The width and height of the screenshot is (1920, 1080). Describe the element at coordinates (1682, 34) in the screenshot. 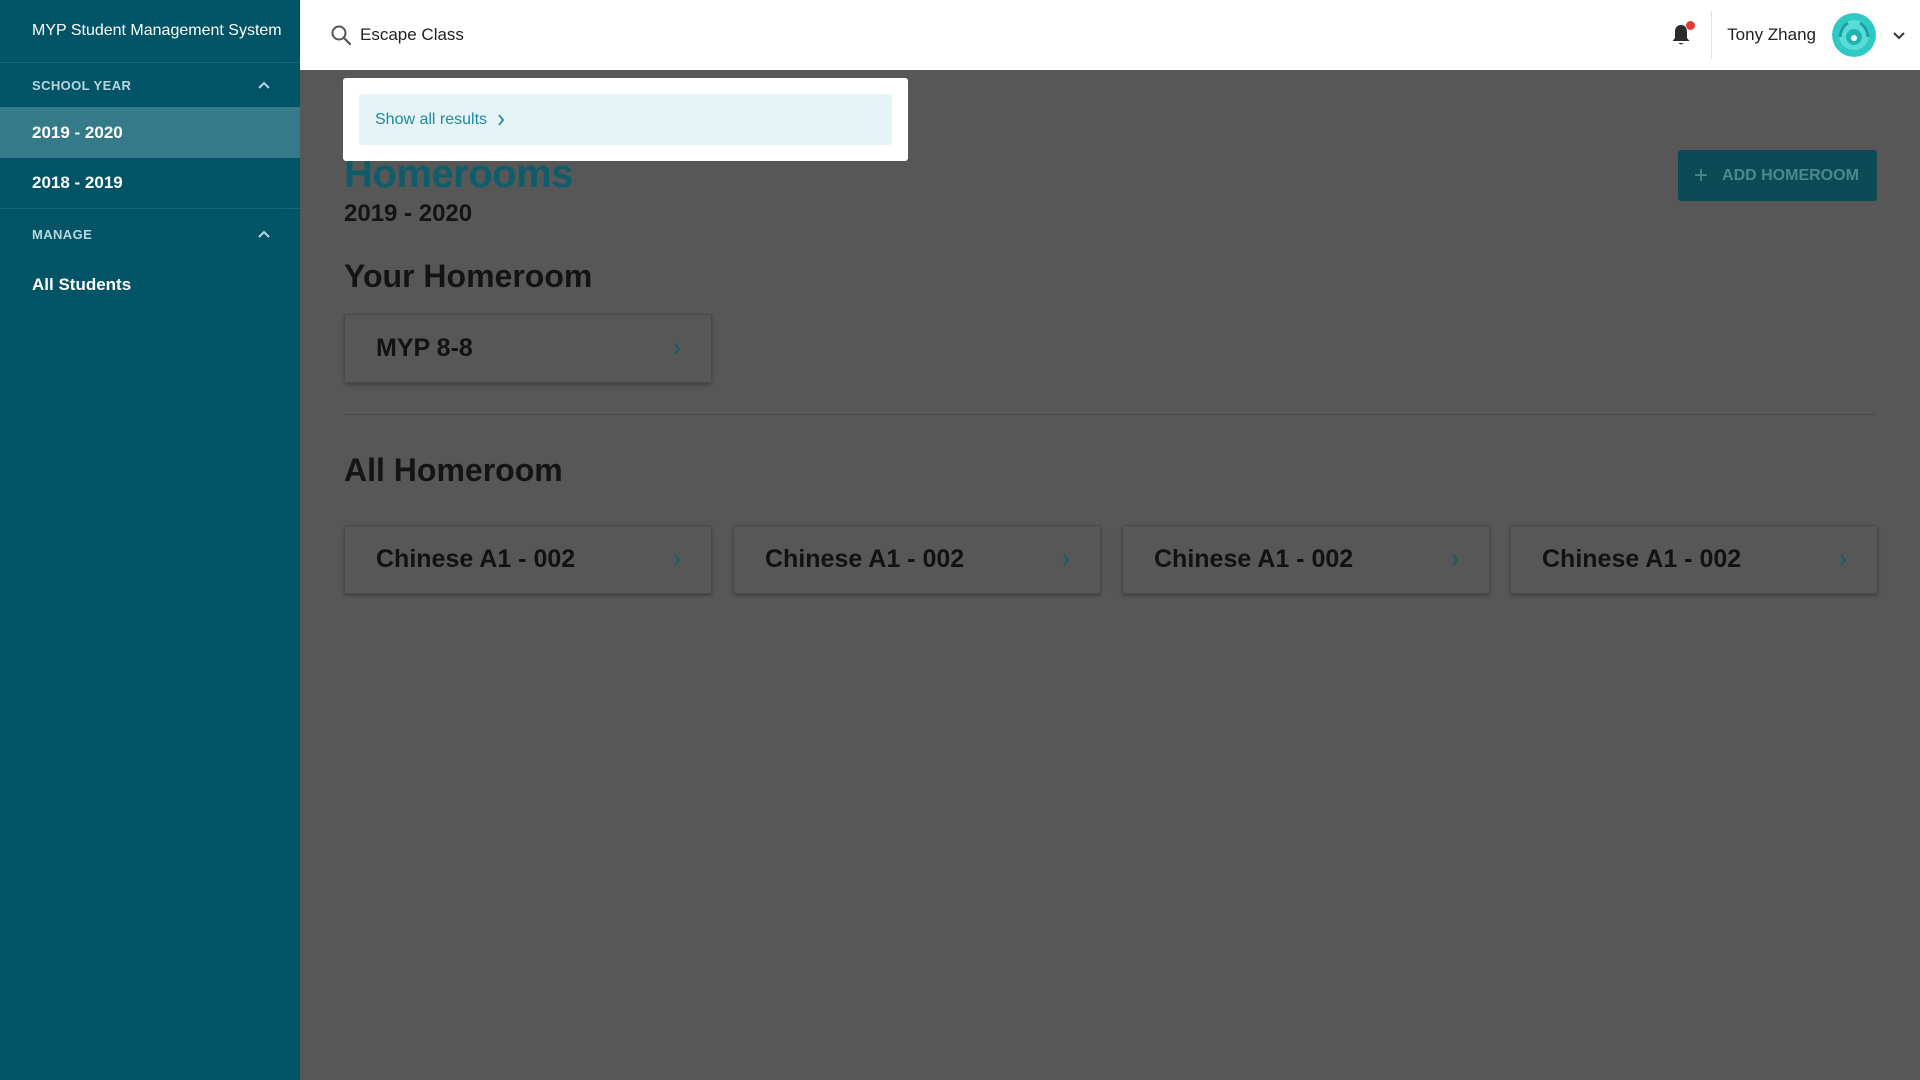

I see `notifications-button` at that location.